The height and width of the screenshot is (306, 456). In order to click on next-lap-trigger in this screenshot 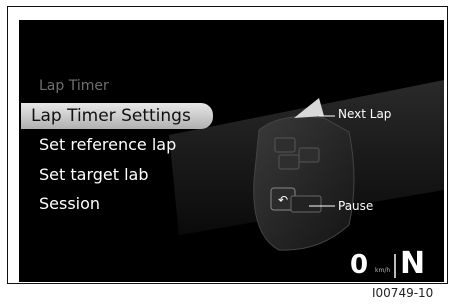, I will do `click(309, 108)`.